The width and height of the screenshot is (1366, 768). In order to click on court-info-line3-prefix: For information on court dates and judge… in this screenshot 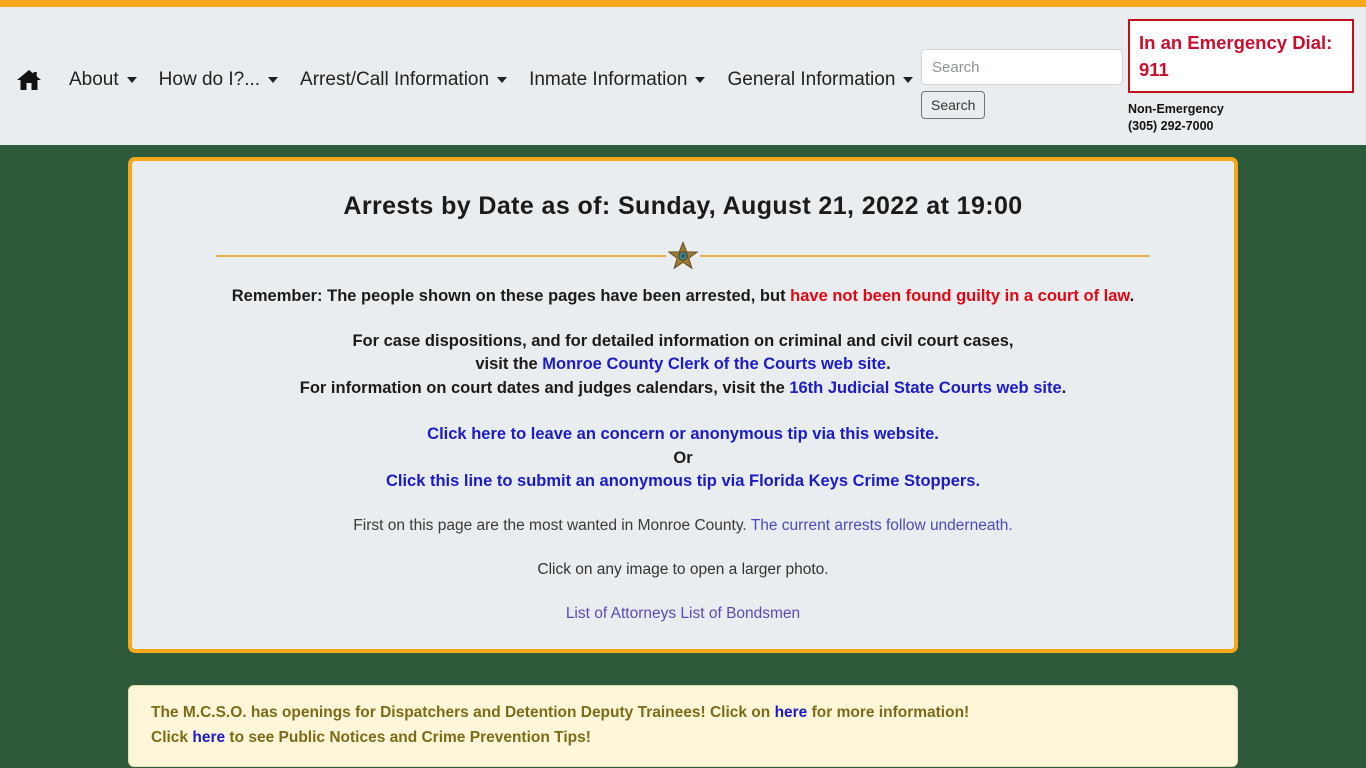, I will do `click(544, 387)`.